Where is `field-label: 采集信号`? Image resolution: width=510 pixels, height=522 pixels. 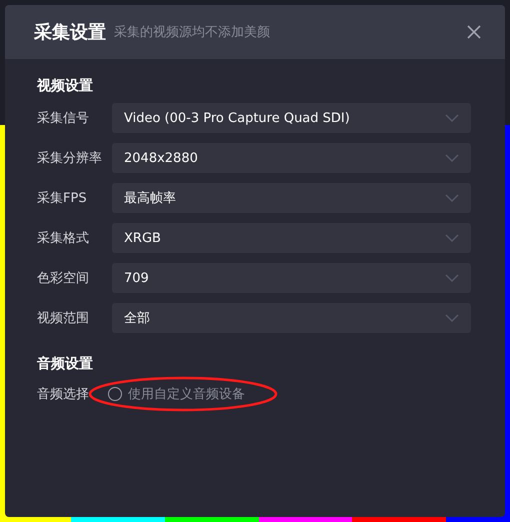
field-label: 采集信号 is located at coordinates (63, 118).